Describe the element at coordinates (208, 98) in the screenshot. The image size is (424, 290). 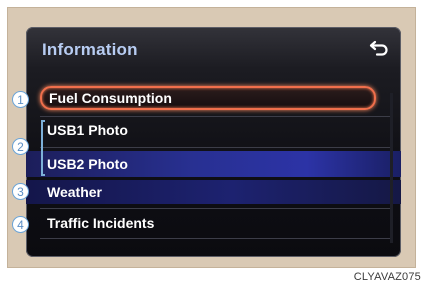
I see `menu-item-fuel-consumption: Fuel Consumption` at that location.